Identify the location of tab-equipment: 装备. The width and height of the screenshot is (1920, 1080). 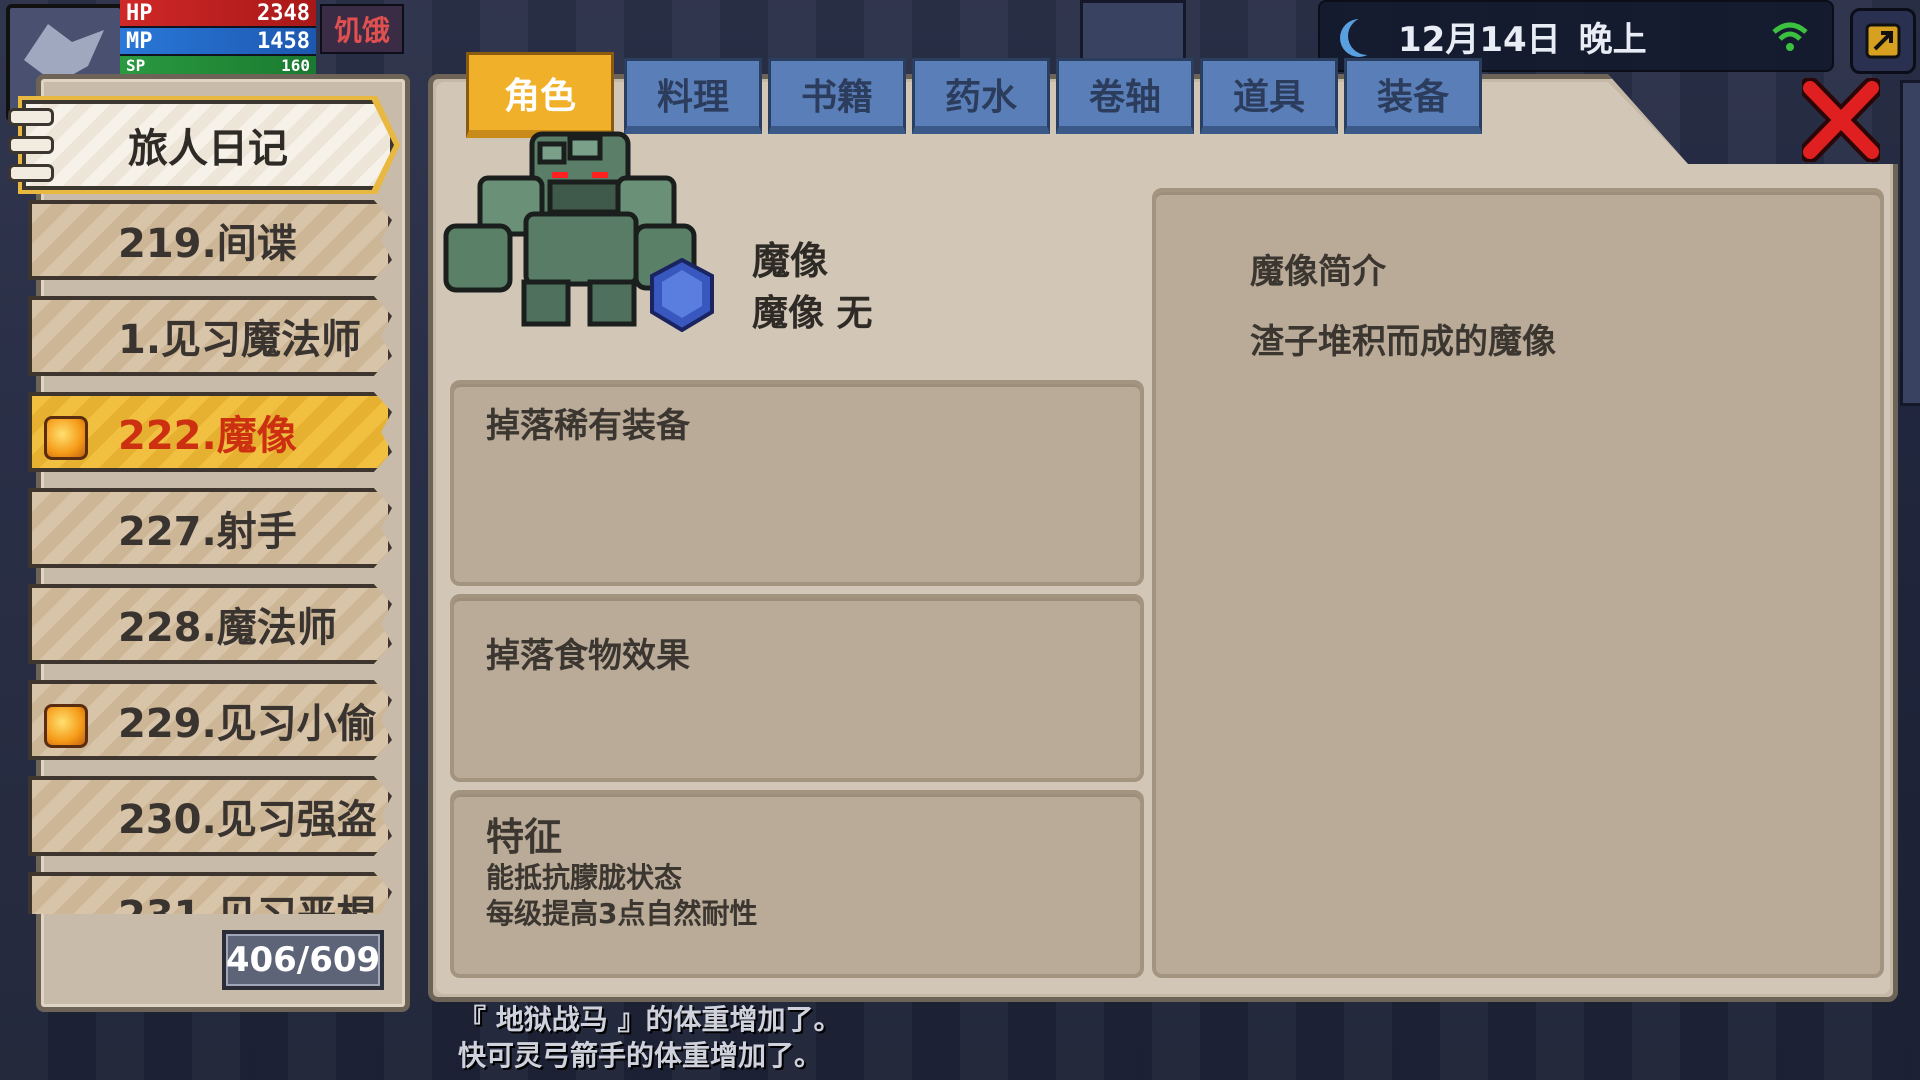
(1413, 96).